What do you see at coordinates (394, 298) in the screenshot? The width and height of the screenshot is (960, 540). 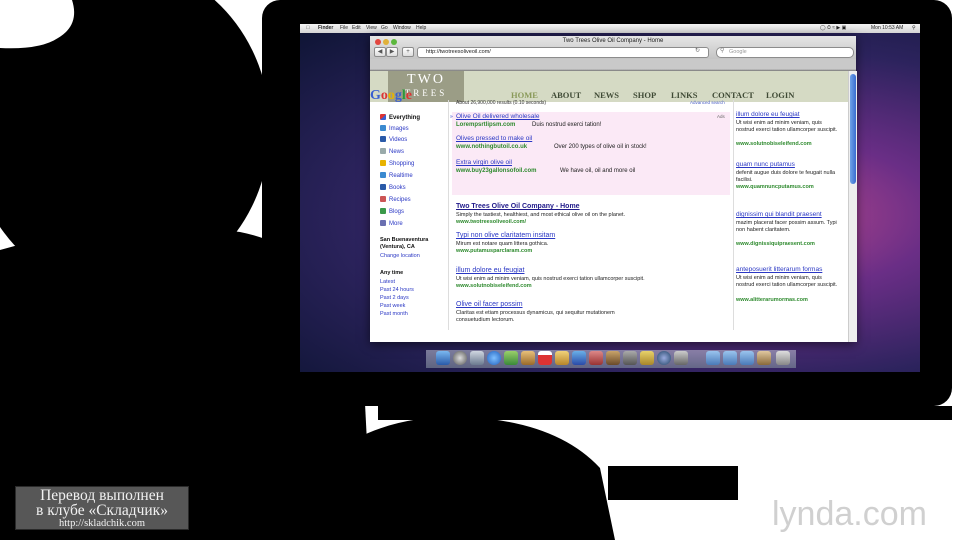 I see `time-past-2-days: Past 2 days` at bounding box center [394, 298].